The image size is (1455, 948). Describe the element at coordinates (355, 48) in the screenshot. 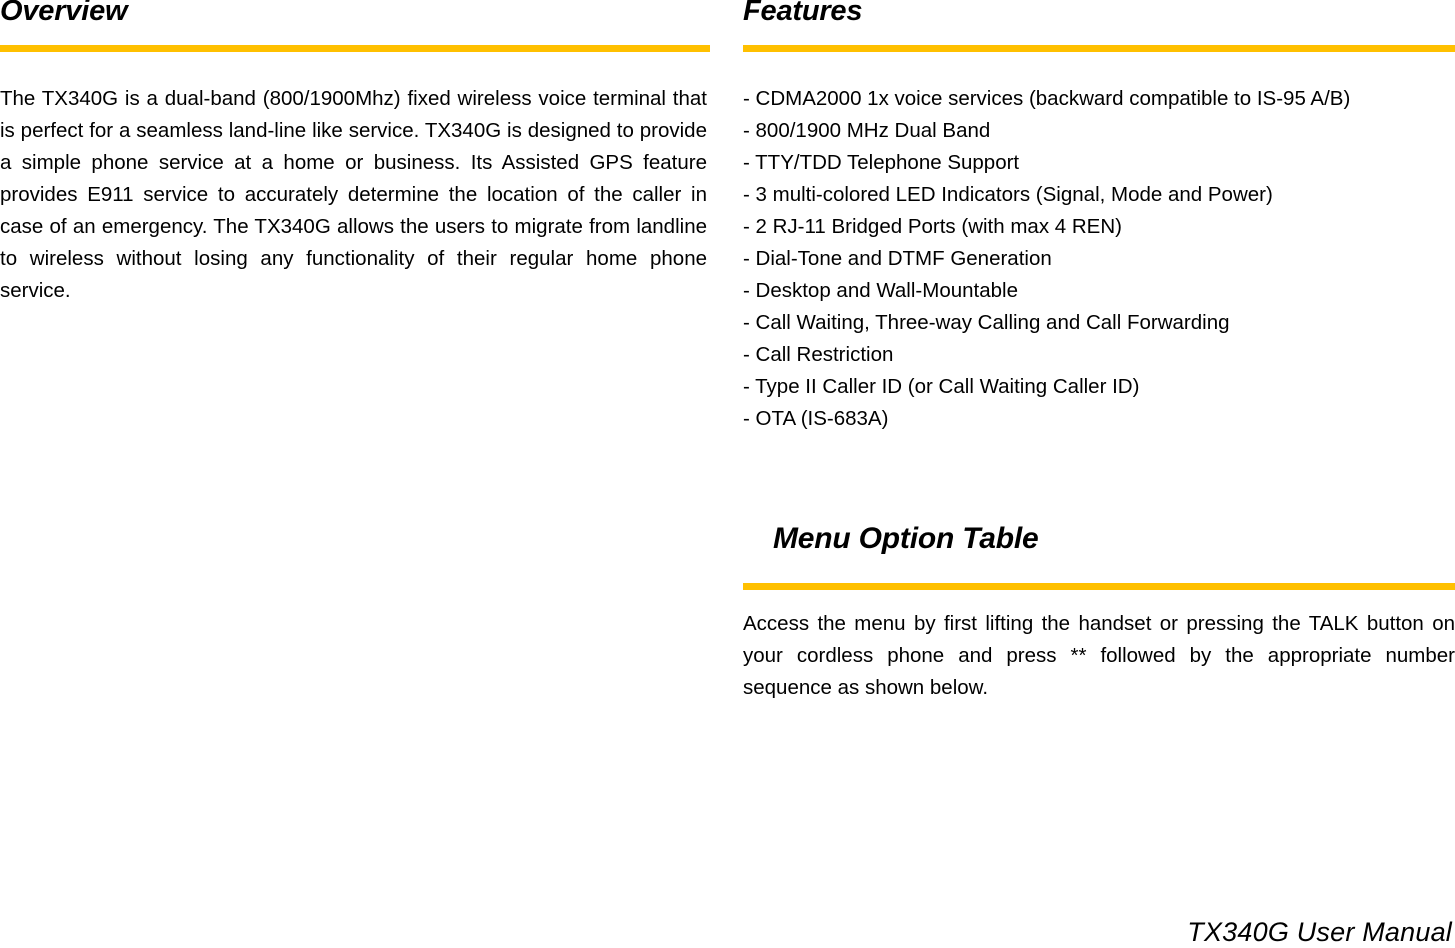

I see `overview-divider-rule` at that location.